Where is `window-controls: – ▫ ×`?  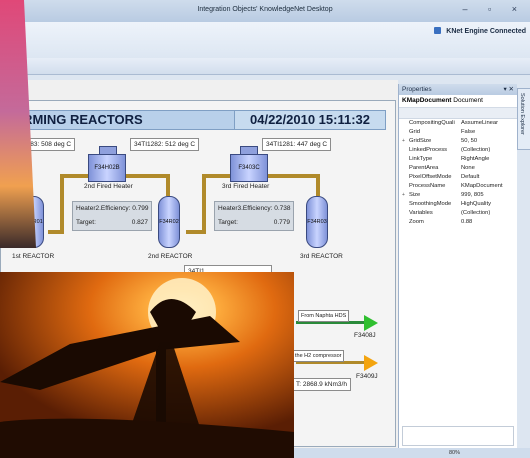
window-controls: – ▫ × is located at coordinates (494, 9).